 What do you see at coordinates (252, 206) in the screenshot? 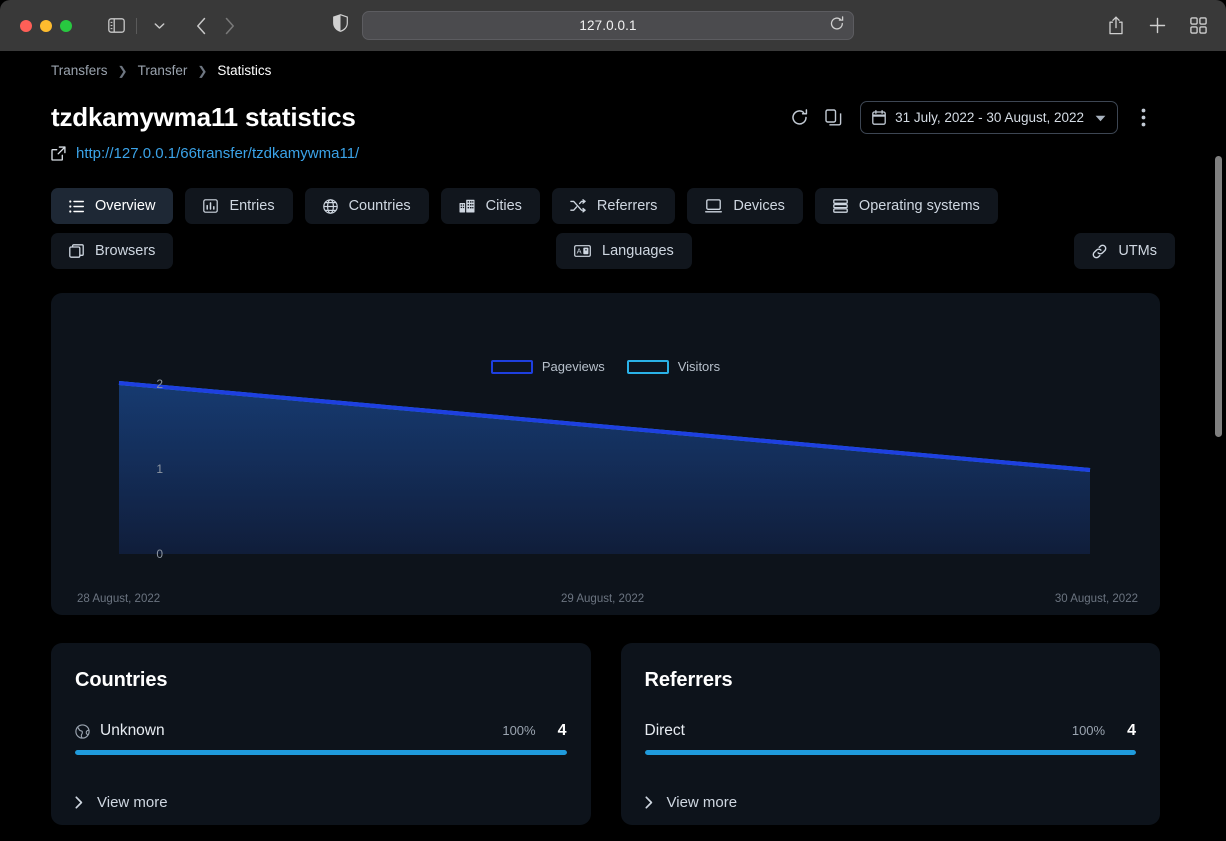
I see `tab-label: Entries` at bounding box center [252, 206].